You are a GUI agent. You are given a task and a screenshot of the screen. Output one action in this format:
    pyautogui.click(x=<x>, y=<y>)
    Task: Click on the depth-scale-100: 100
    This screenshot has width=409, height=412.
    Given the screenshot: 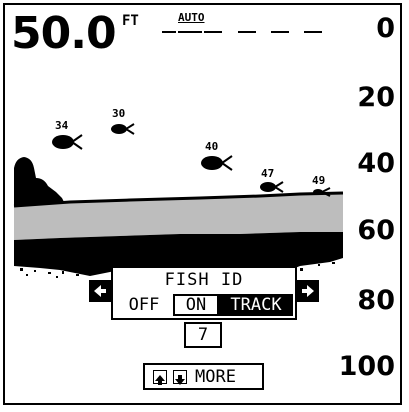 What is the action you would take?
    pyautogui.click(x=366, y=366)
    